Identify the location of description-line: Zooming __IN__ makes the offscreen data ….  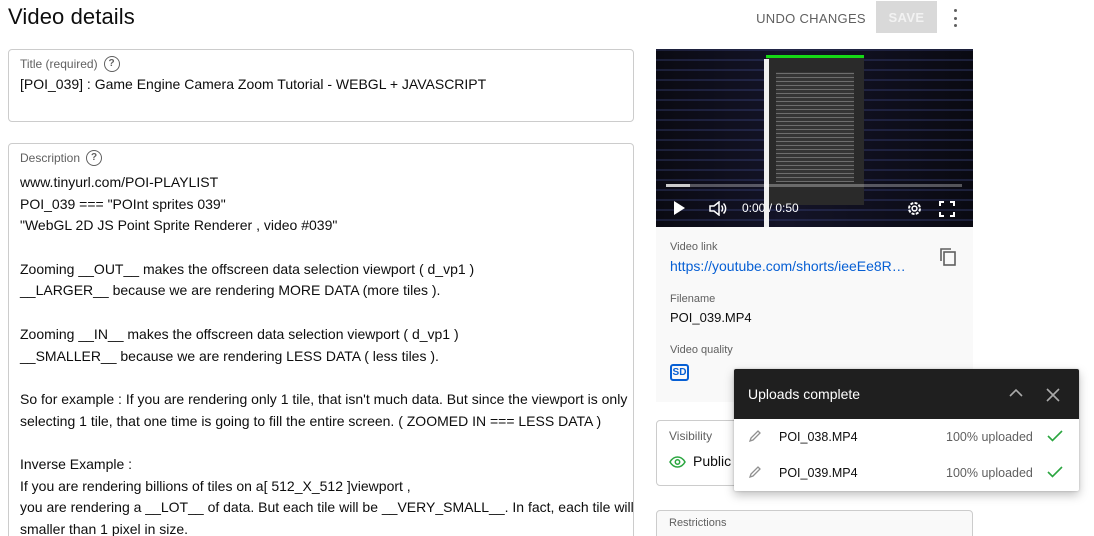
(239, 333).